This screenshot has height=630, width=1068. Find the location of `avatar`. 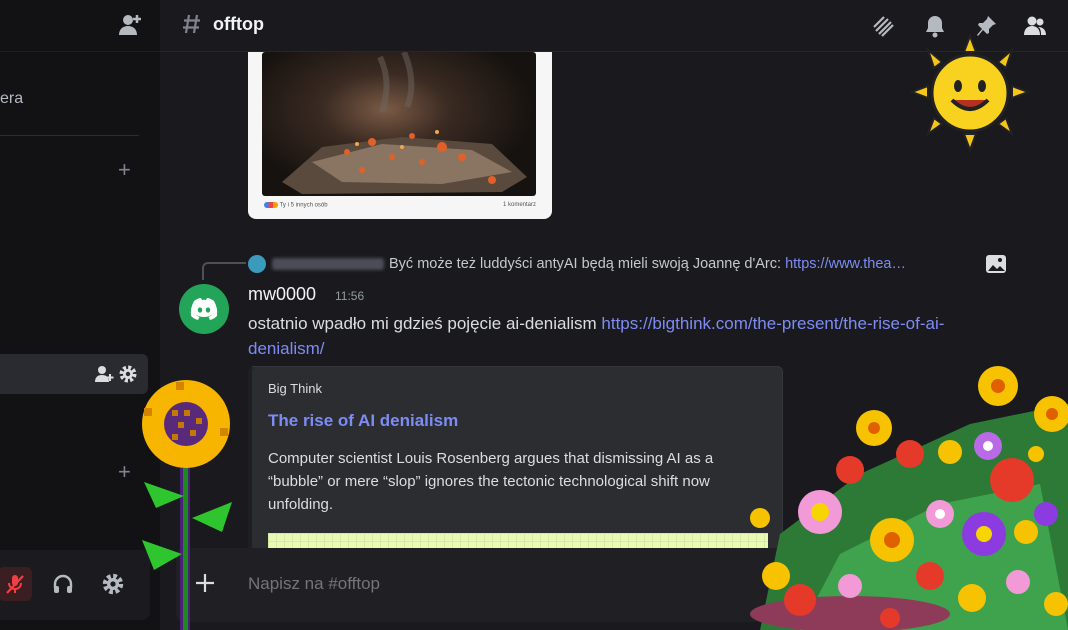

avatar is located at coordinates (204, 309).